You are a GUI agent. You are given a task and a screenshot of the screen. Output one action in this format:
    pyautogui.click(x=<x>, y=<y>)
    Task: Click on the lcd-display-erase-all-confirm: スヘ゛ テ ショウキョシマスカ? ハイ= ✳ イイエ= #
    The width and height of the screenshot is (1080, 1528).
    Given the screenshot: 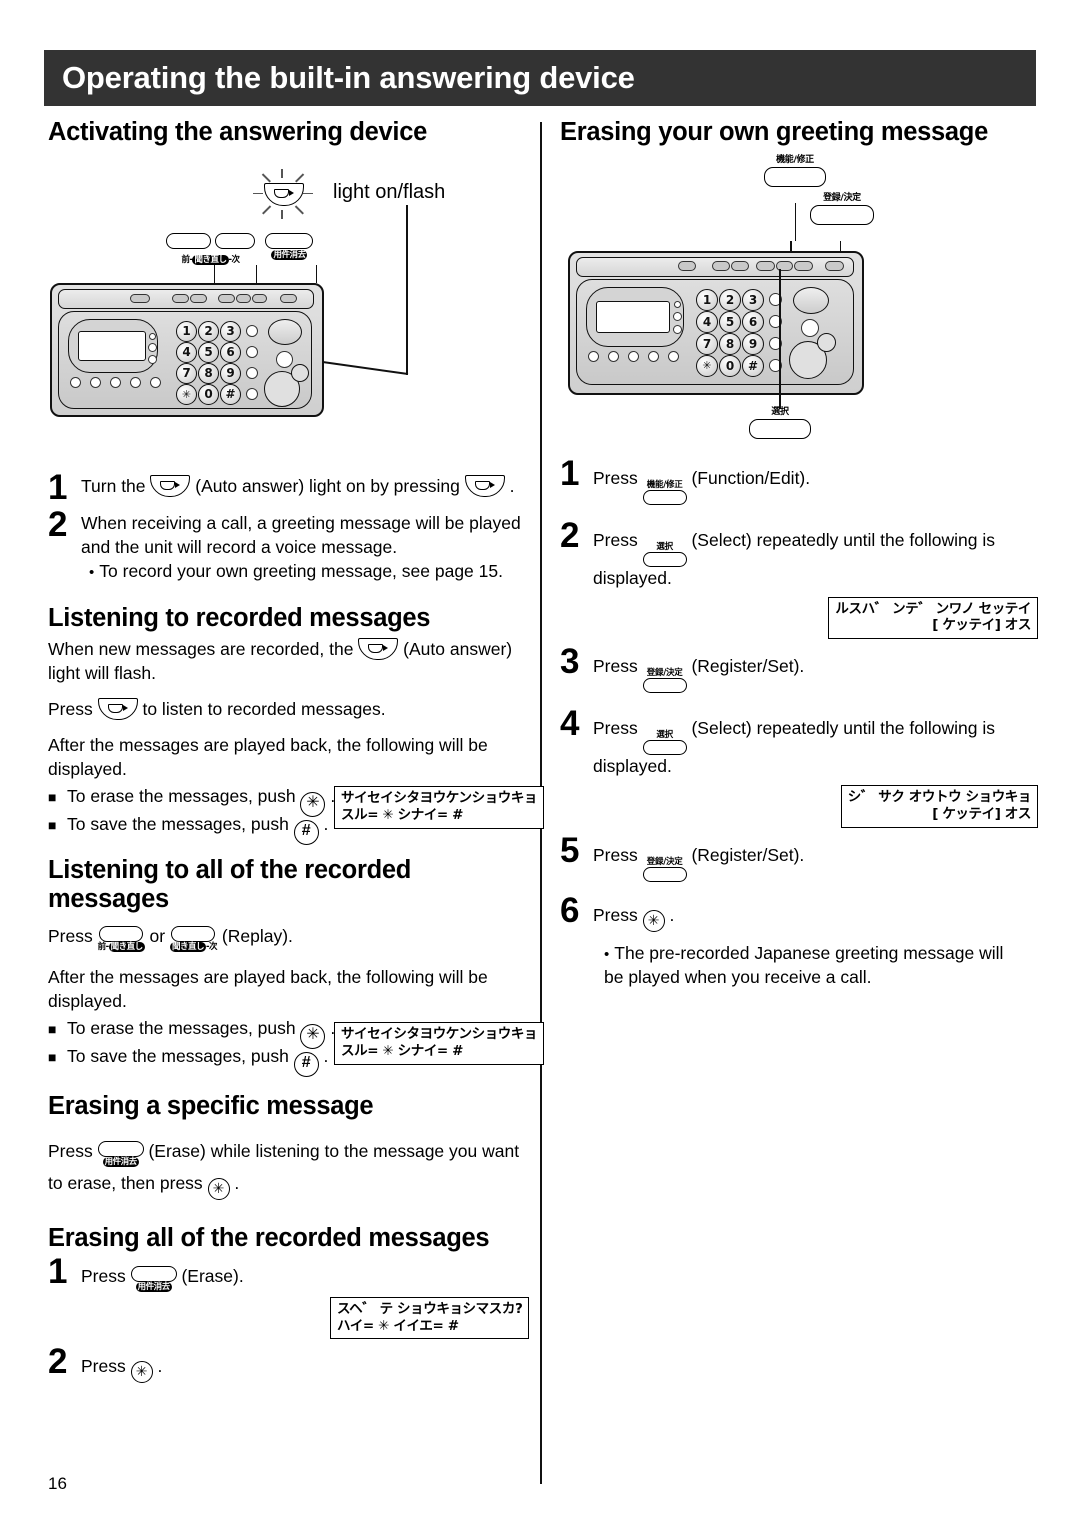 What is the action you would take?
    pyautogui.click(x=430, y=1318)
    